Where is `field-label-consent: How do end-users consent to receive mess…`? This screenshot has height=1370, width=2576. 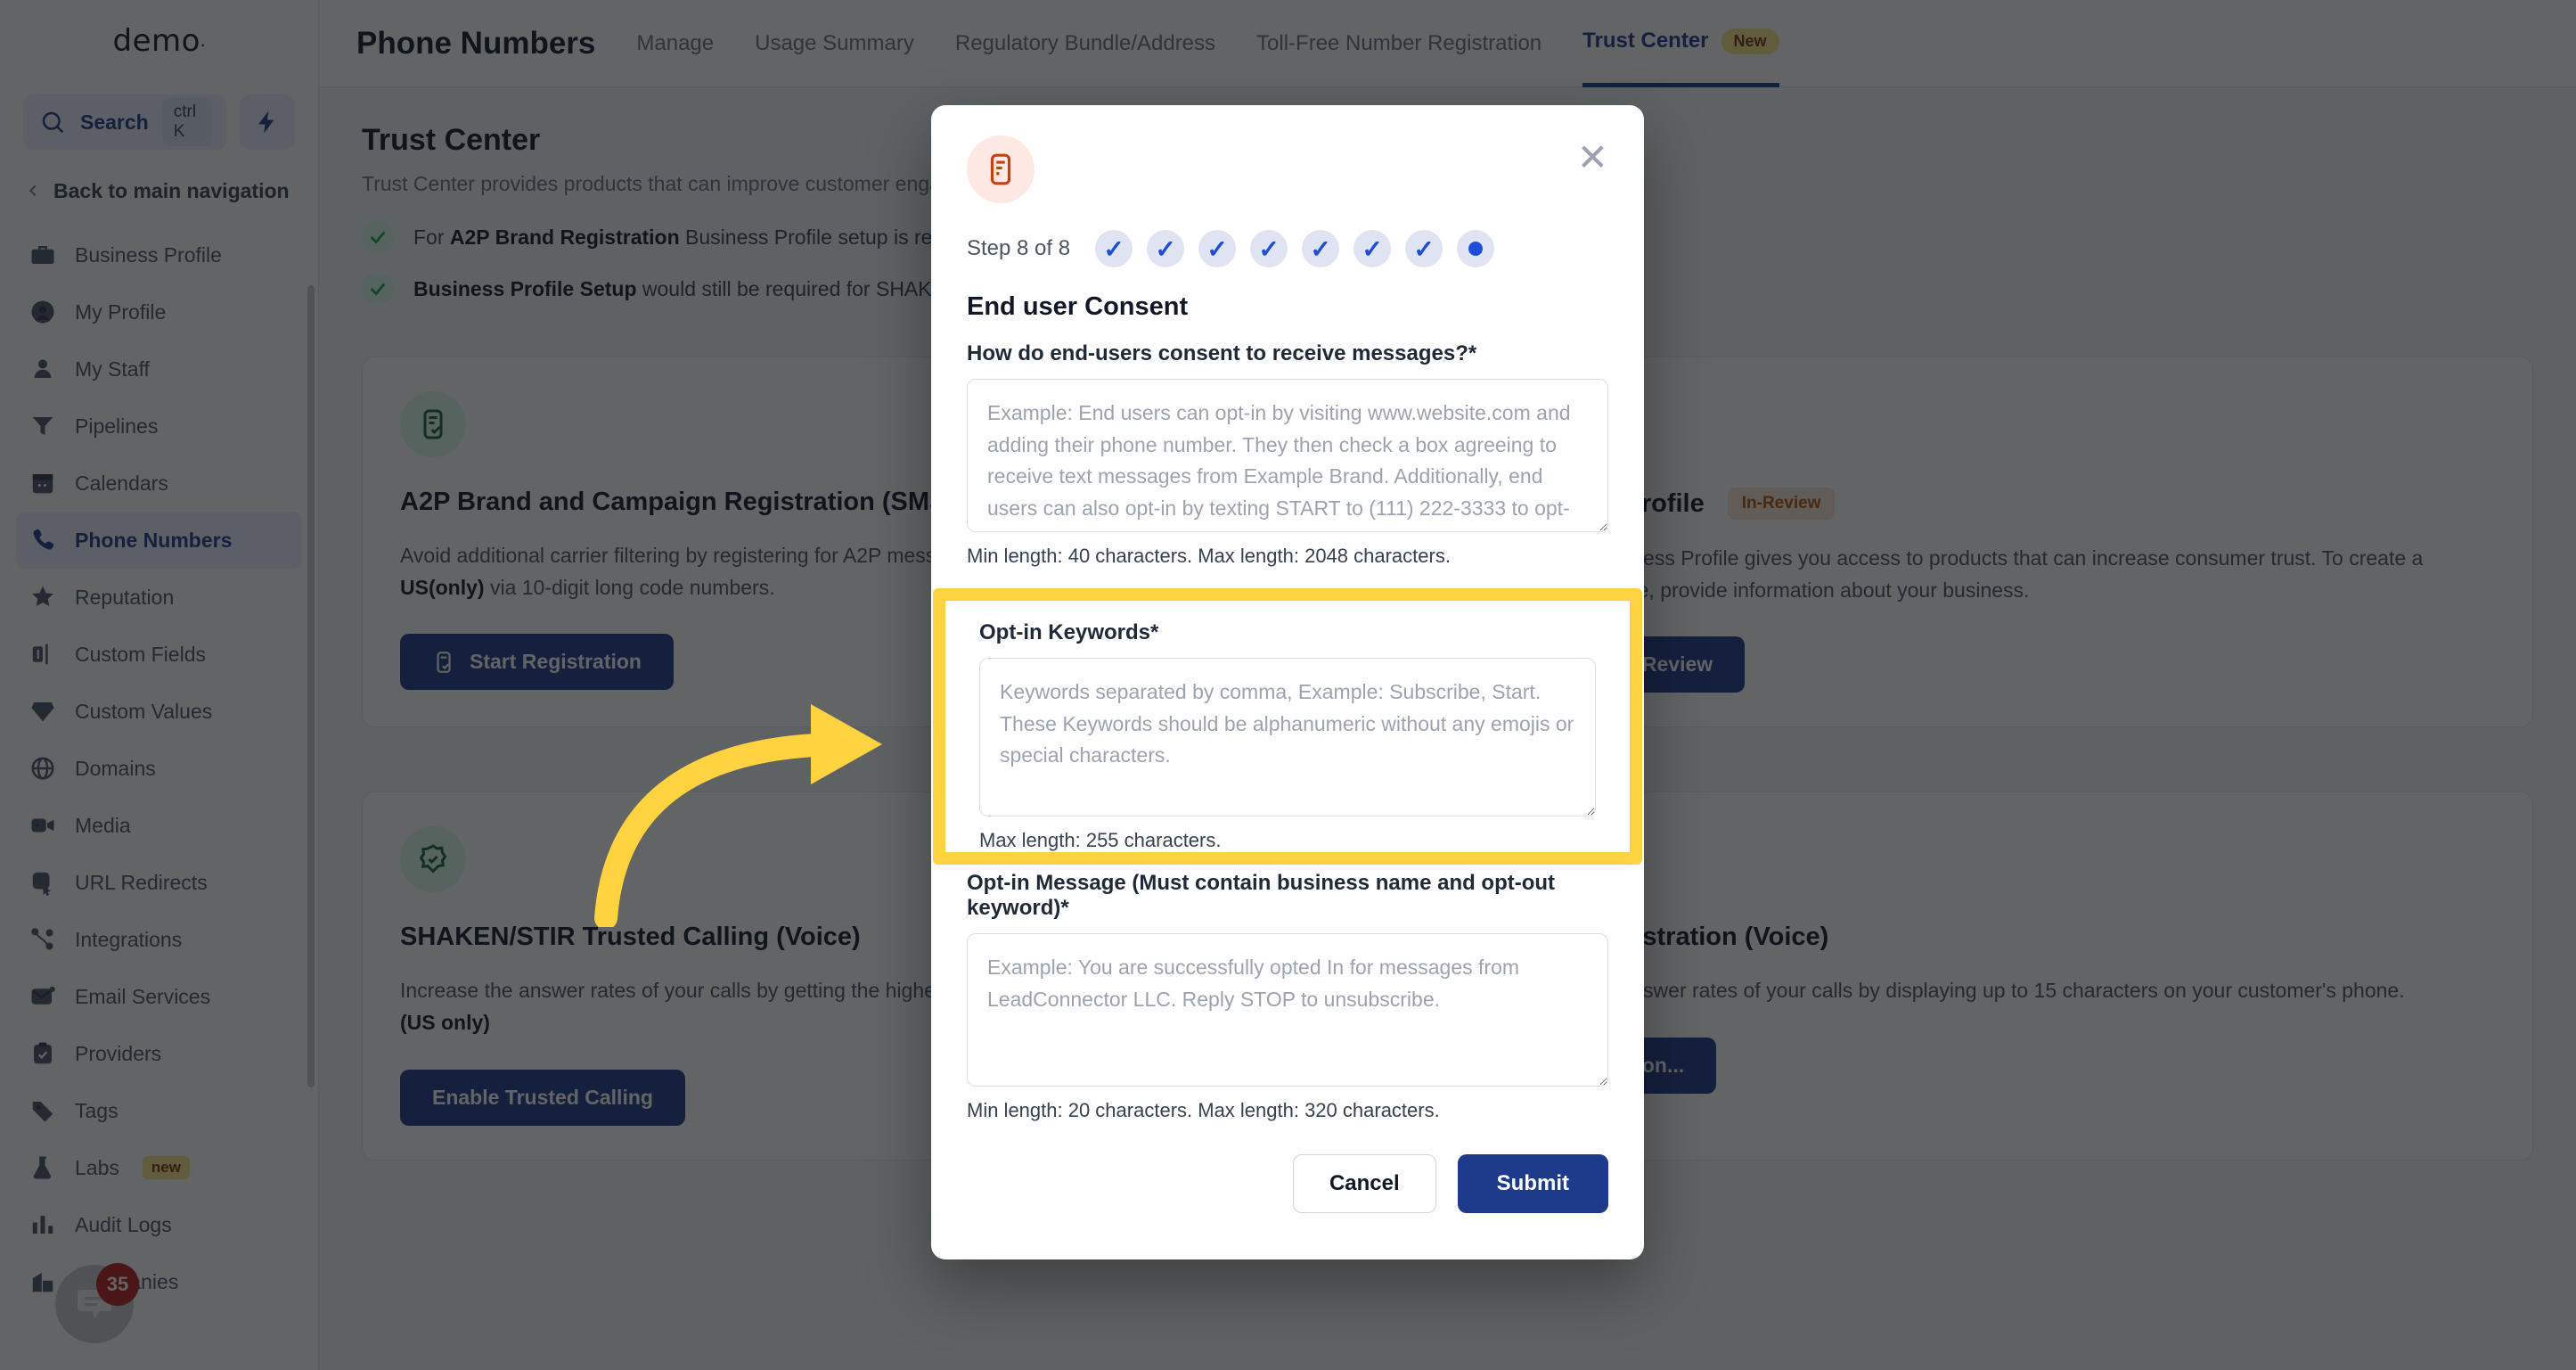
field-label-consent: How do end-users consent to receive mess… is located at coordinates (1222, 353).